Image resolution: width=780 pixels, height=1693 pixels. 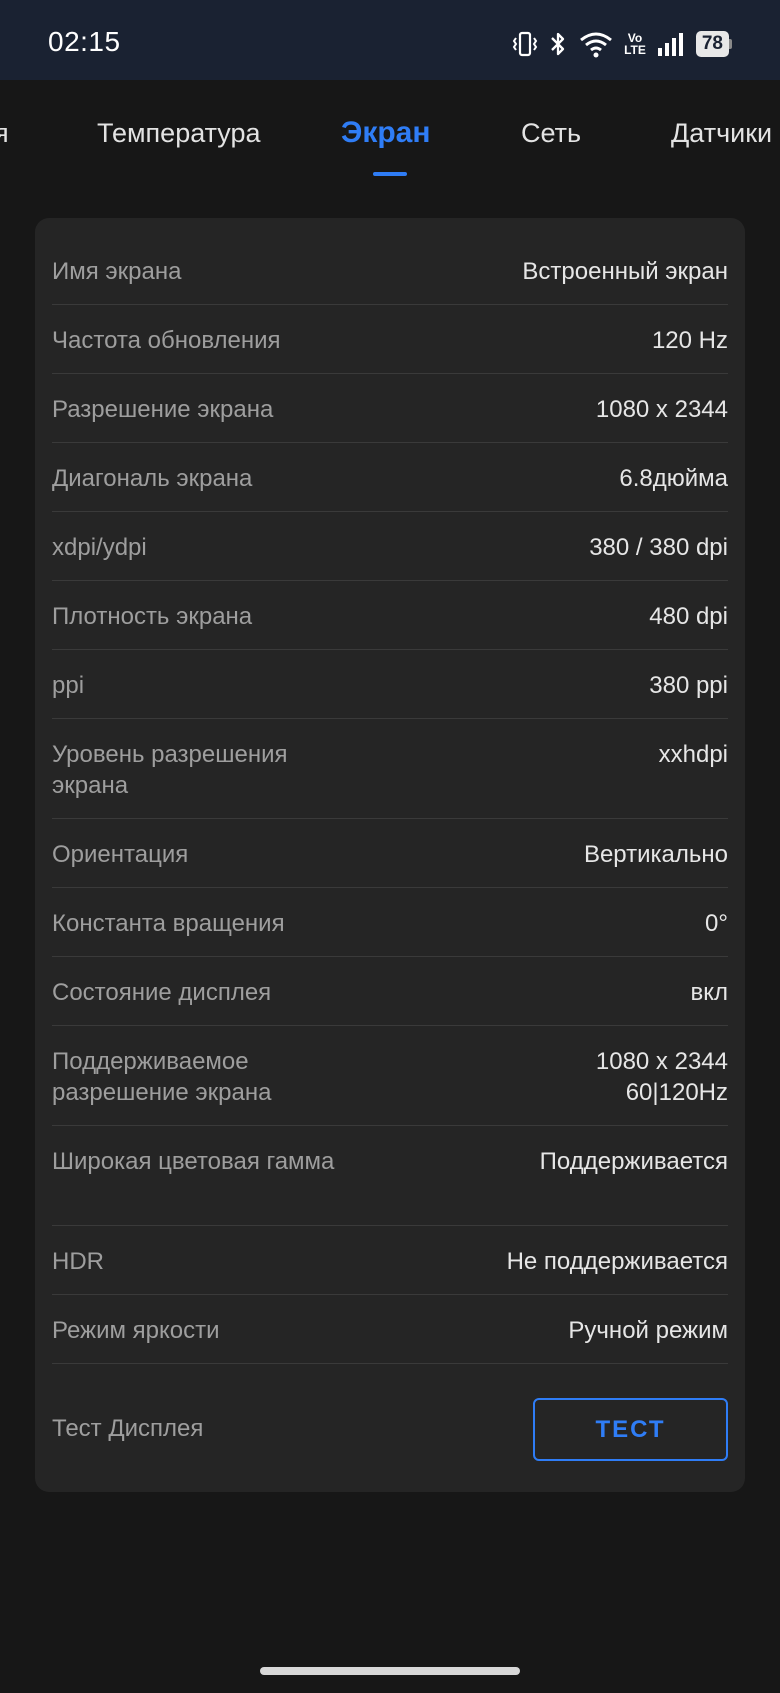 What do you see at coordinates (658, 547) in the screenshot?
I see `row-value: 380 / 380 dpi` at bounding box center [658, 547].